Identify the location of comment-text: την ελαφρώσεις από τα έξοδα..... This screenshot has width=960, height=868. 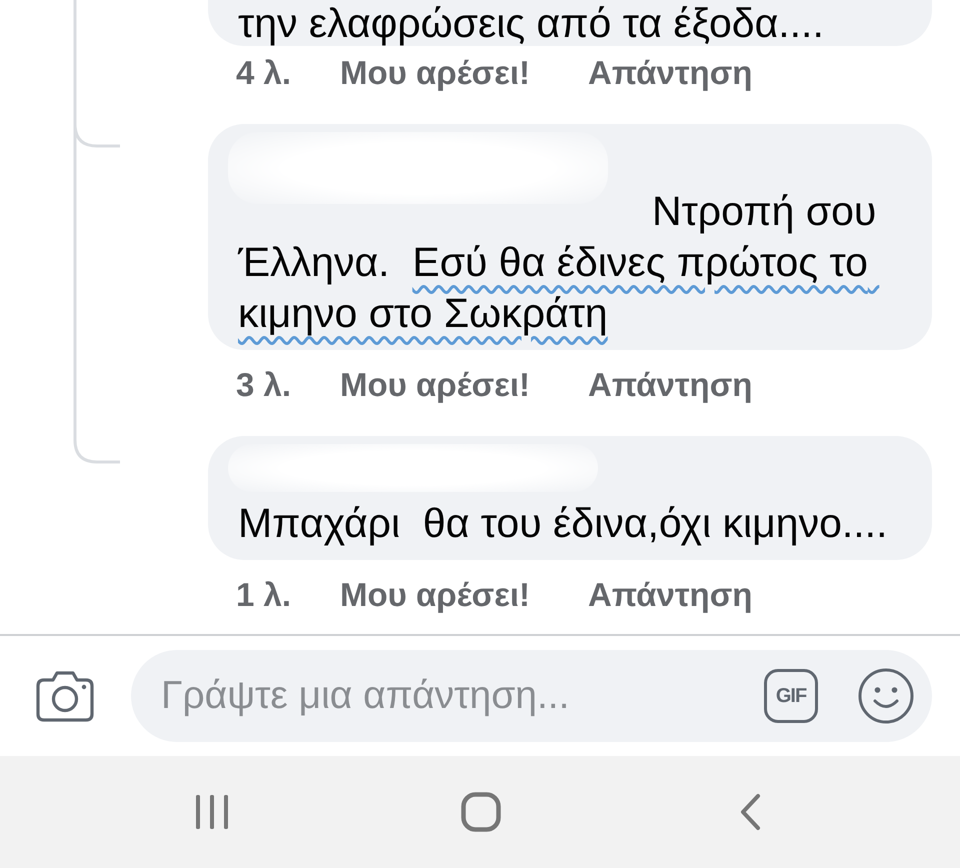
(531, 23).